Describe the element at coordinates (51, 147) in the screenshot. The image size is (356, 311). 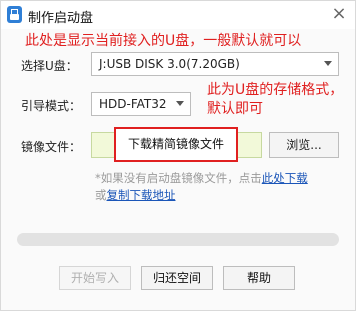
I see `image-file-label: 镜像文件：` at that location.